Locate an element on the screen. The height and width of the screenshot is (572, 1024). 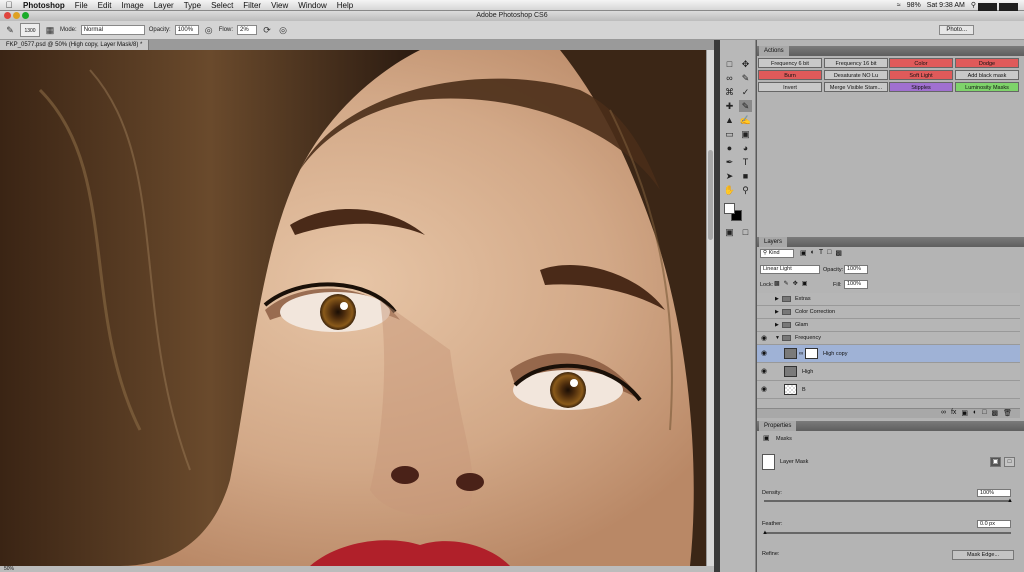
eraser-tool-icon: ▭ is located at coordinates (729, 134).